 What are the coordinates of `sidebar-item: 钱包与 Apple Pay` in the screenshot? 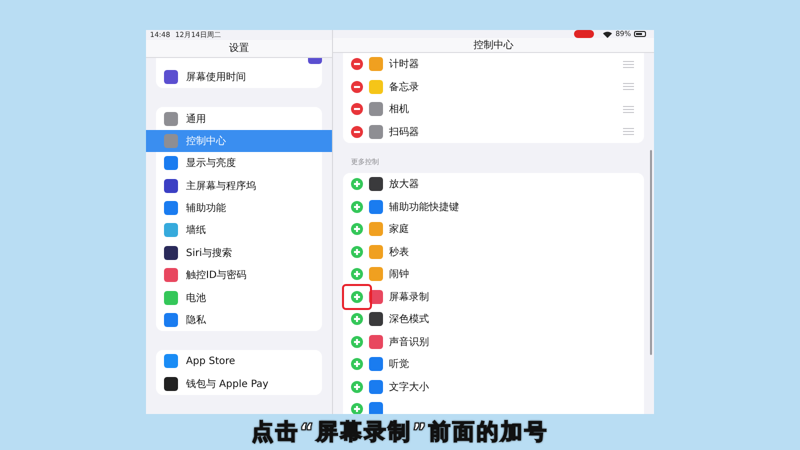 It's located at (239, 383).